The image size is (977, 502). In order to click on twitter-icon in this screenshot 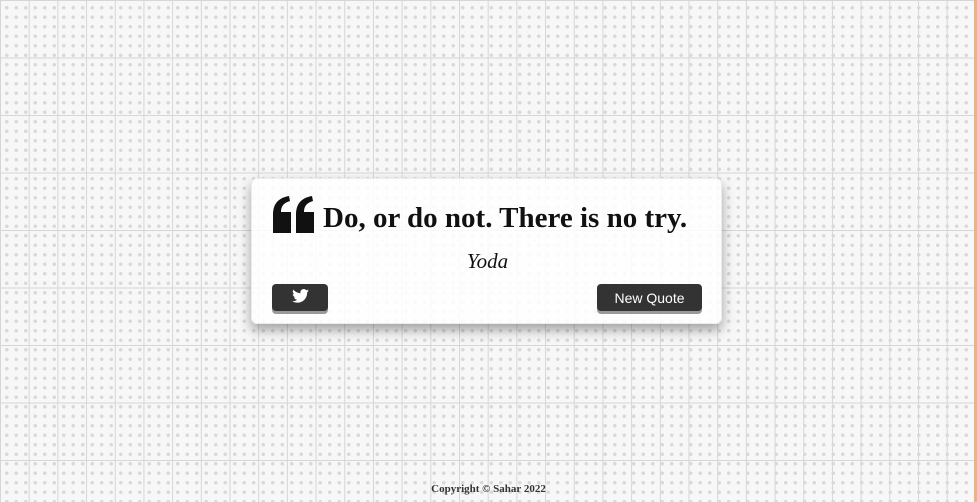, I will do `click(300, 297)`.